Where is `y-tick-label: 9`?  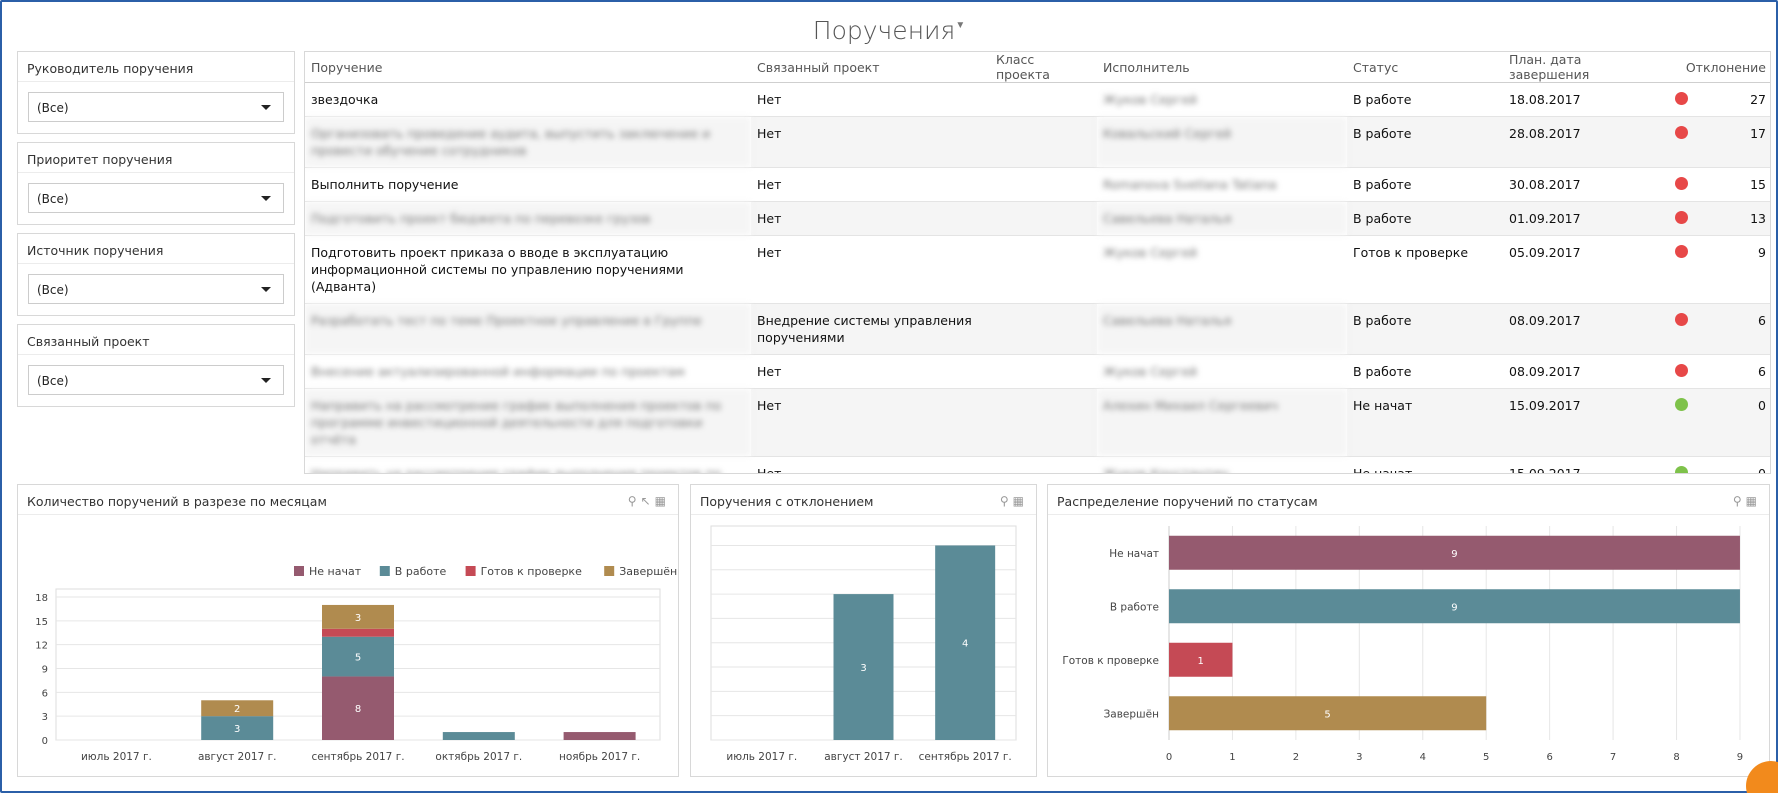
y-tick-label: 9 is located at coordinates (45, 670).